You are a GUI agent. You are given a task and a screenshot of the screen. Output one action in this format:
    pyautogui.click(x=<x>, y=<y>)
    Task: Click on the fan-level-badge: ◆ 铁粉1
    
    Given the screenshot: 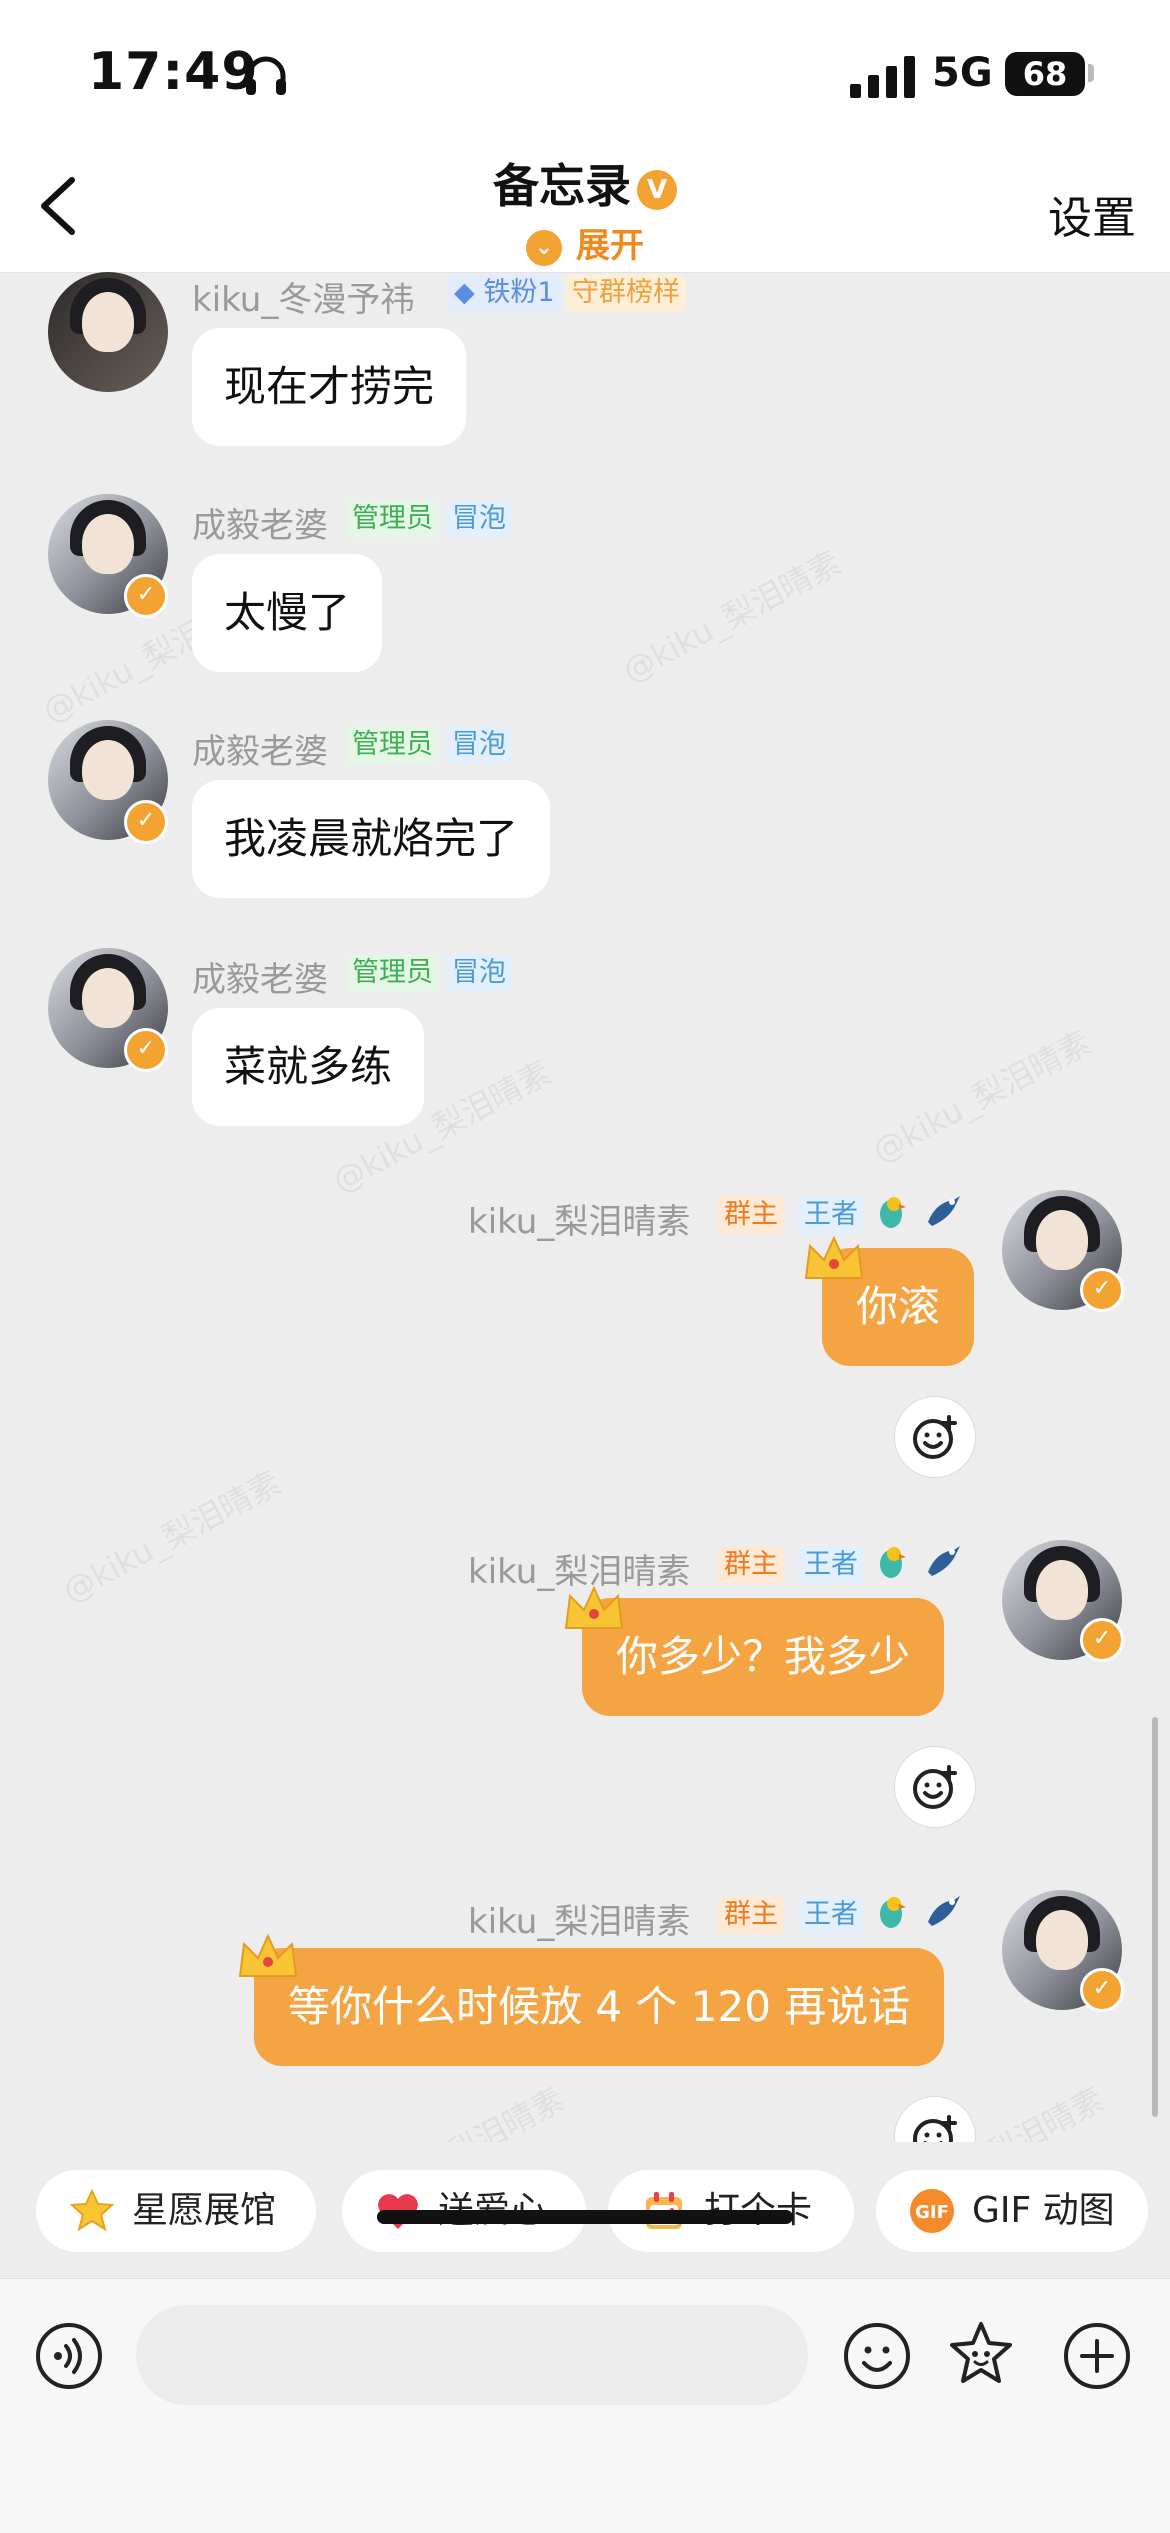 What is the action you would take?
    pyautogui.click(x=504, y=293)
    